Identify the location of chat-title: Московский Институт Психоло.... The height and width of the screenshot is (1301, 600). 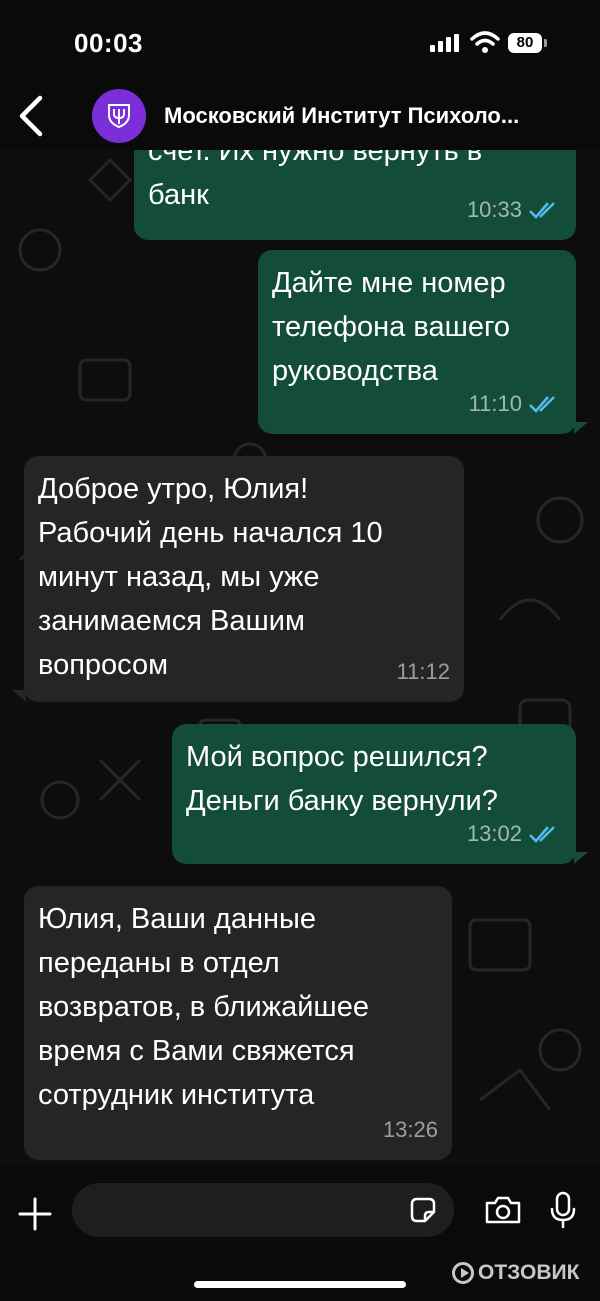
(341, 116).